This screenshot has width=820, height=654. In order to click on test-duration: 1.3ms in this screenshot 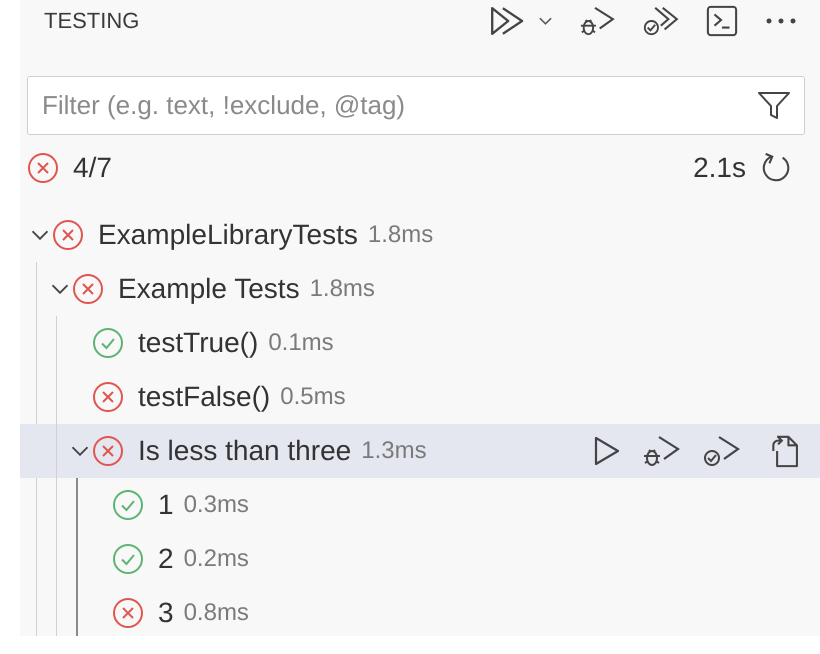, I will do `click(394, 451)`.